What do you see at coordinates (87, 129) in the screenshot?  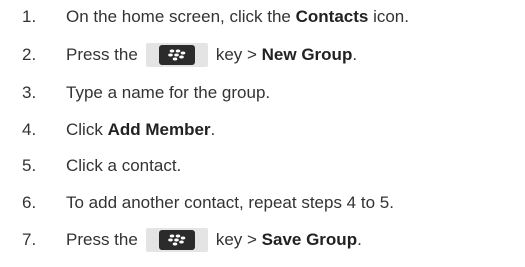 I see `step-text-part: Click` at bounding box center [87, 129].